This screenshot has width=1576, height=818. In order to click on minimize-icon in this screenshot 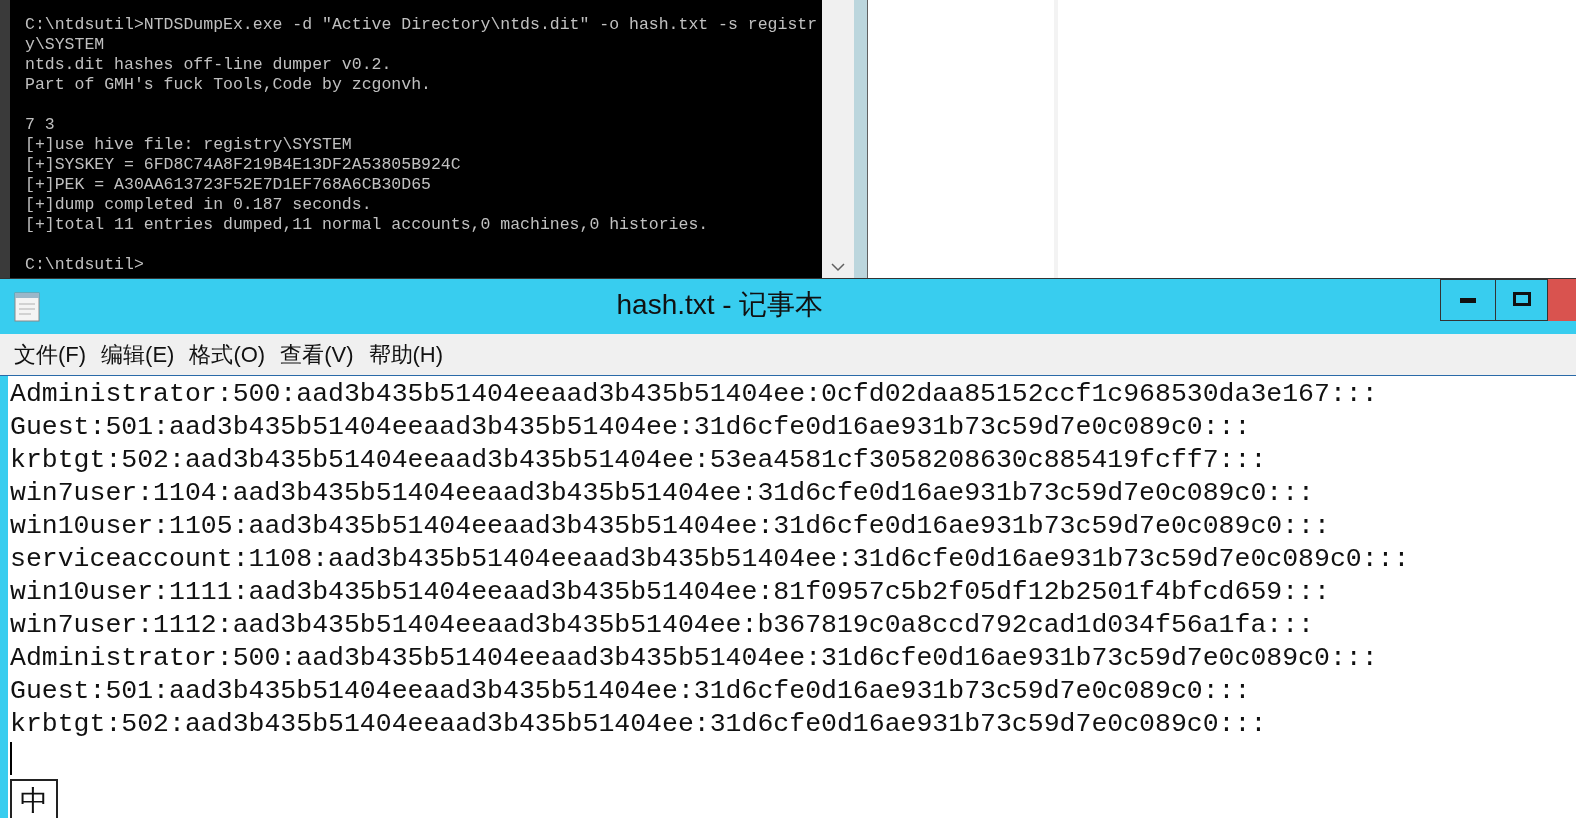, I will do `click(1468, 300)`.